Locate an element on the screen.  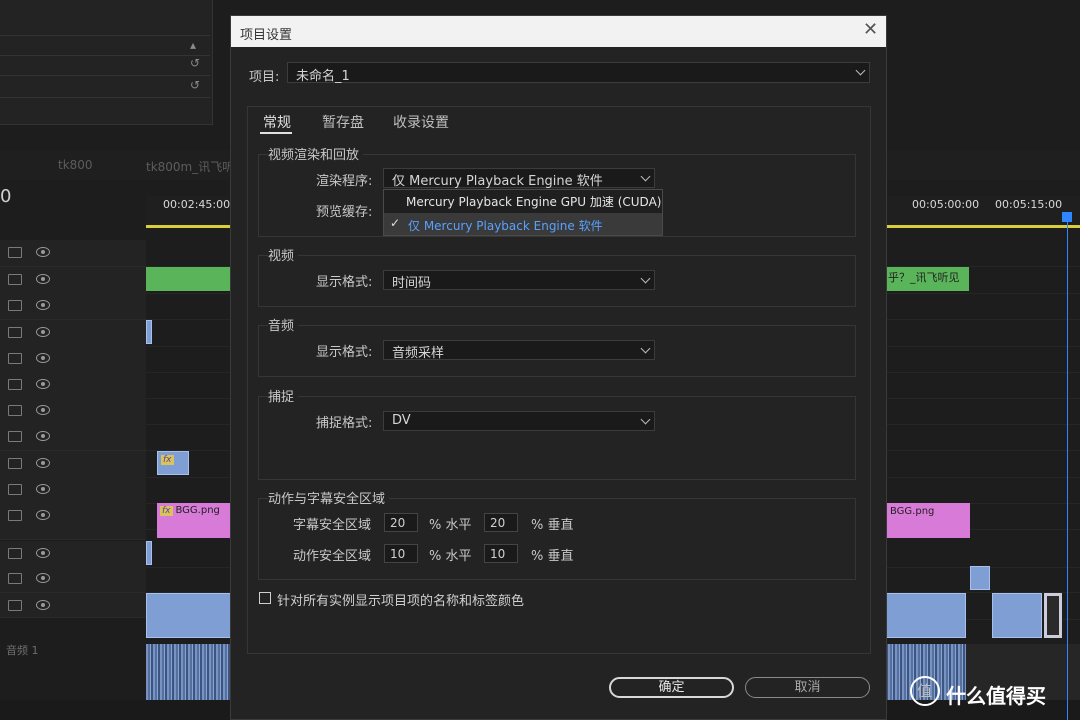
tab-scratch-disks: 暂存盘 is located at coordinates (343, 122).